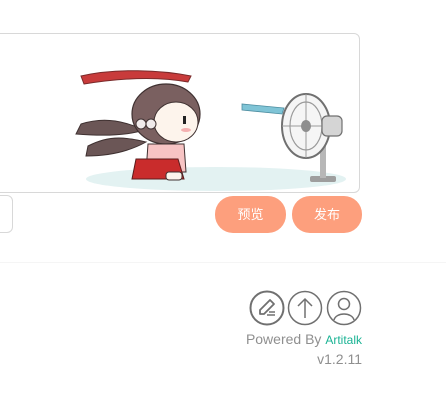  What do you see at coordinates (250, 214) in the screenshot?
I see `preview-button: 预览` at bounding box center [250, 214].